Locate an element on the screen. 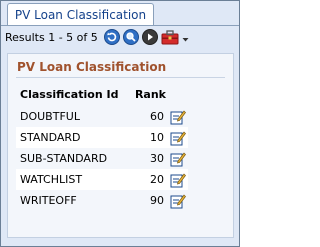  rank-cell: 10 is located at coordinates (148, 137).